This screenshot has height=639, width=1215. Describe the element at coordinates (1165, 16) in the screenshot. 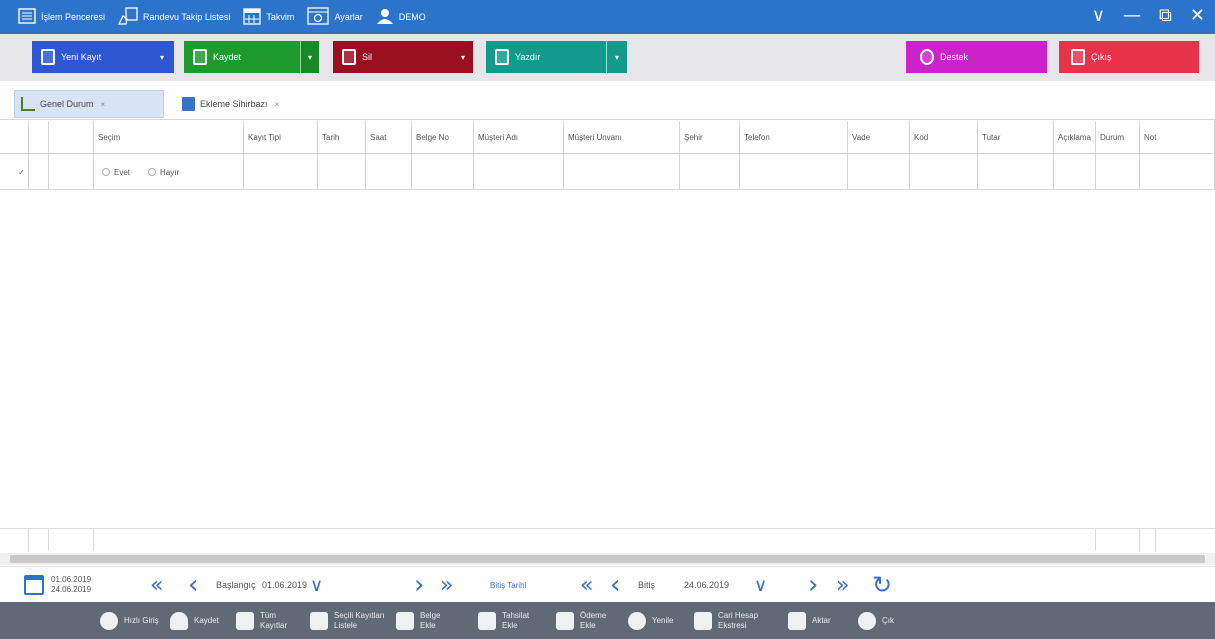

I see `restore-icon: ⧉` at that location.